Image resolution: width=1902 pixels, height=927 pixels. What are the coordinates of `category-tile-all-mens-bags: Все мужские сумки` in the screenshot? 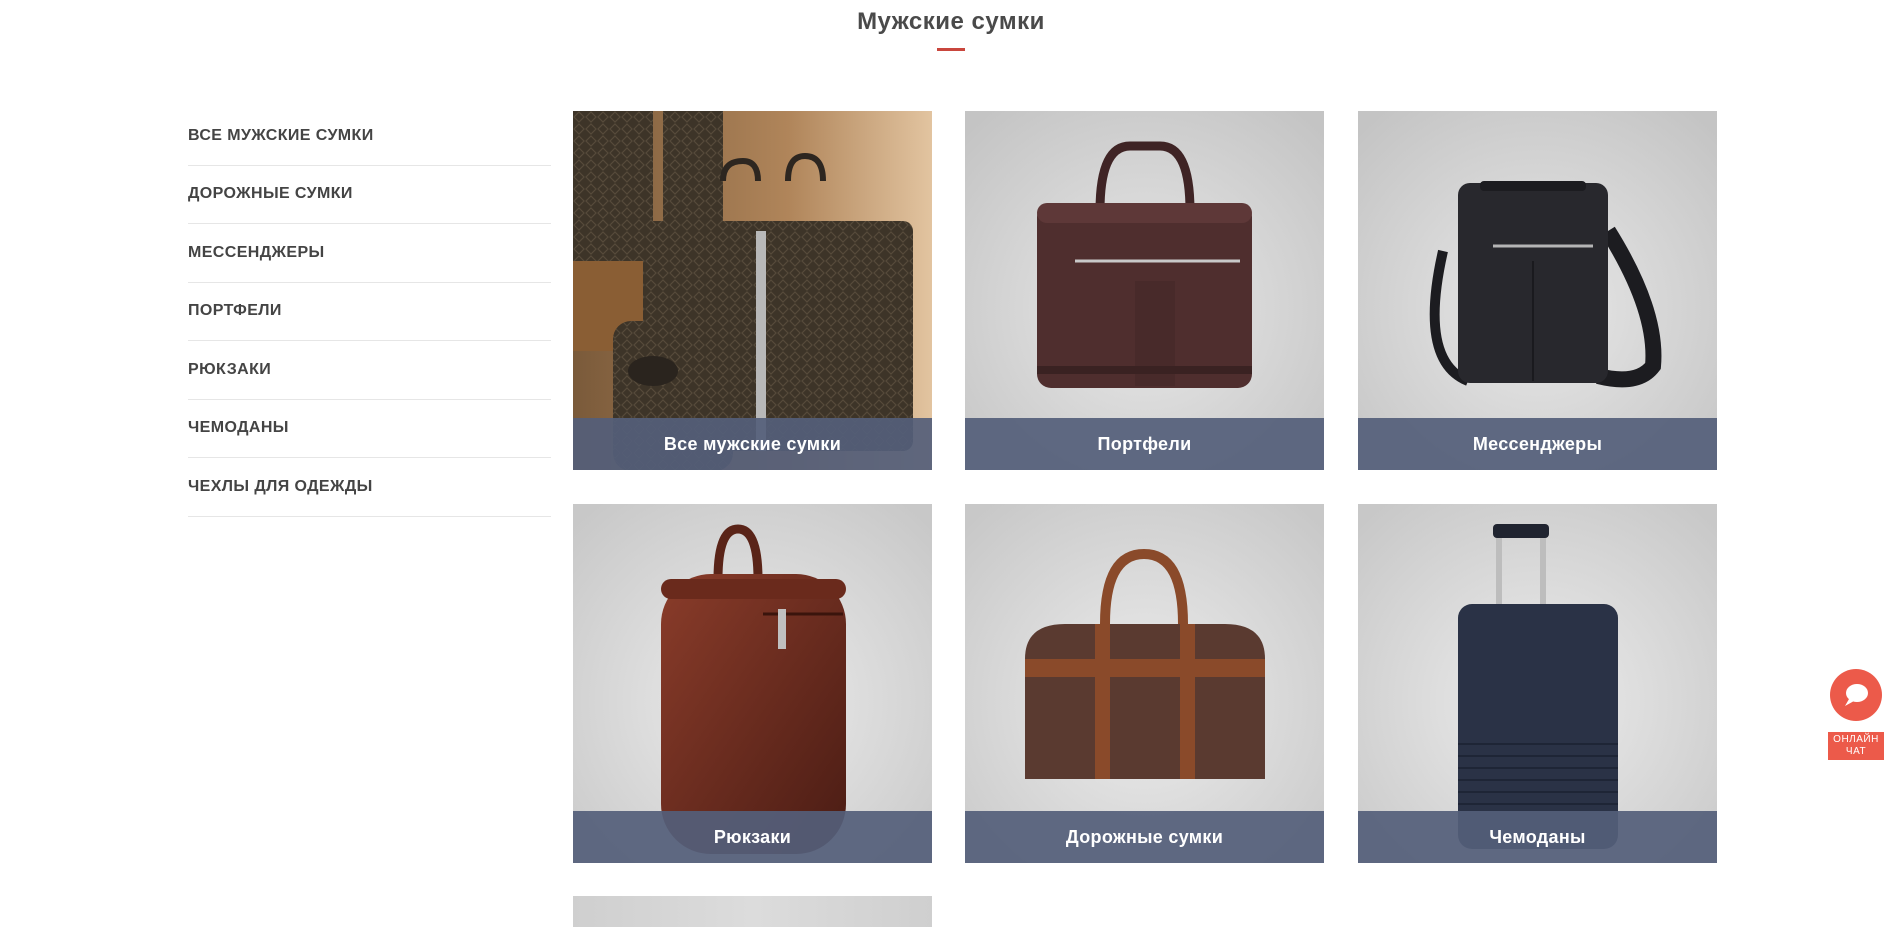 It's located at (752, 290).